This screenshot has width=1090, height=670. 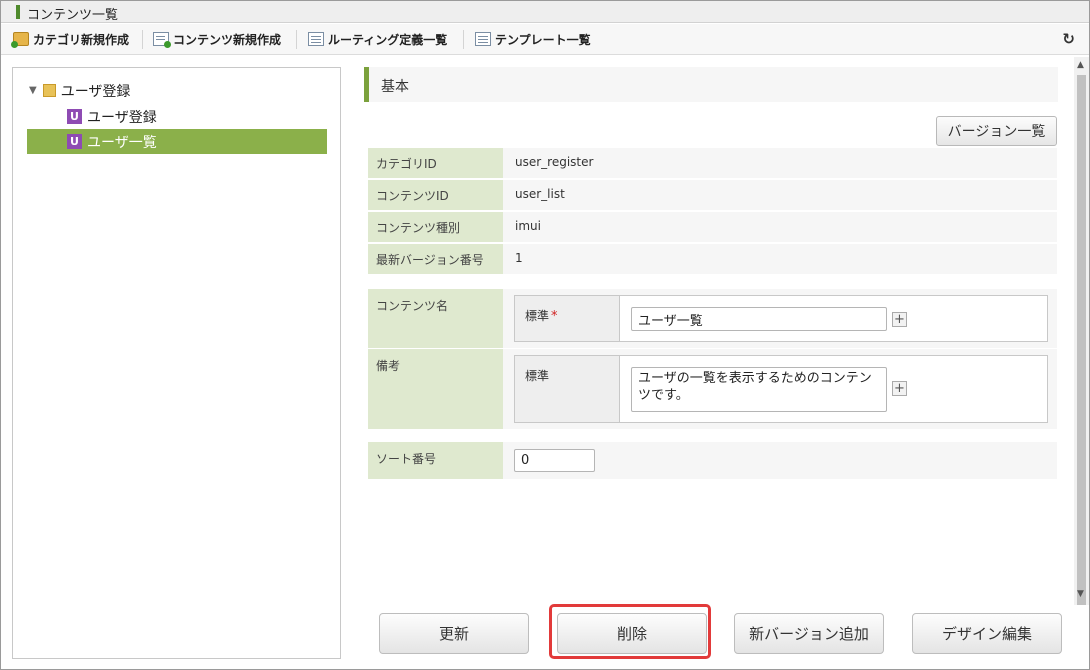 I want to click on lang-label-text: 標準, so click(x=537, y=316).